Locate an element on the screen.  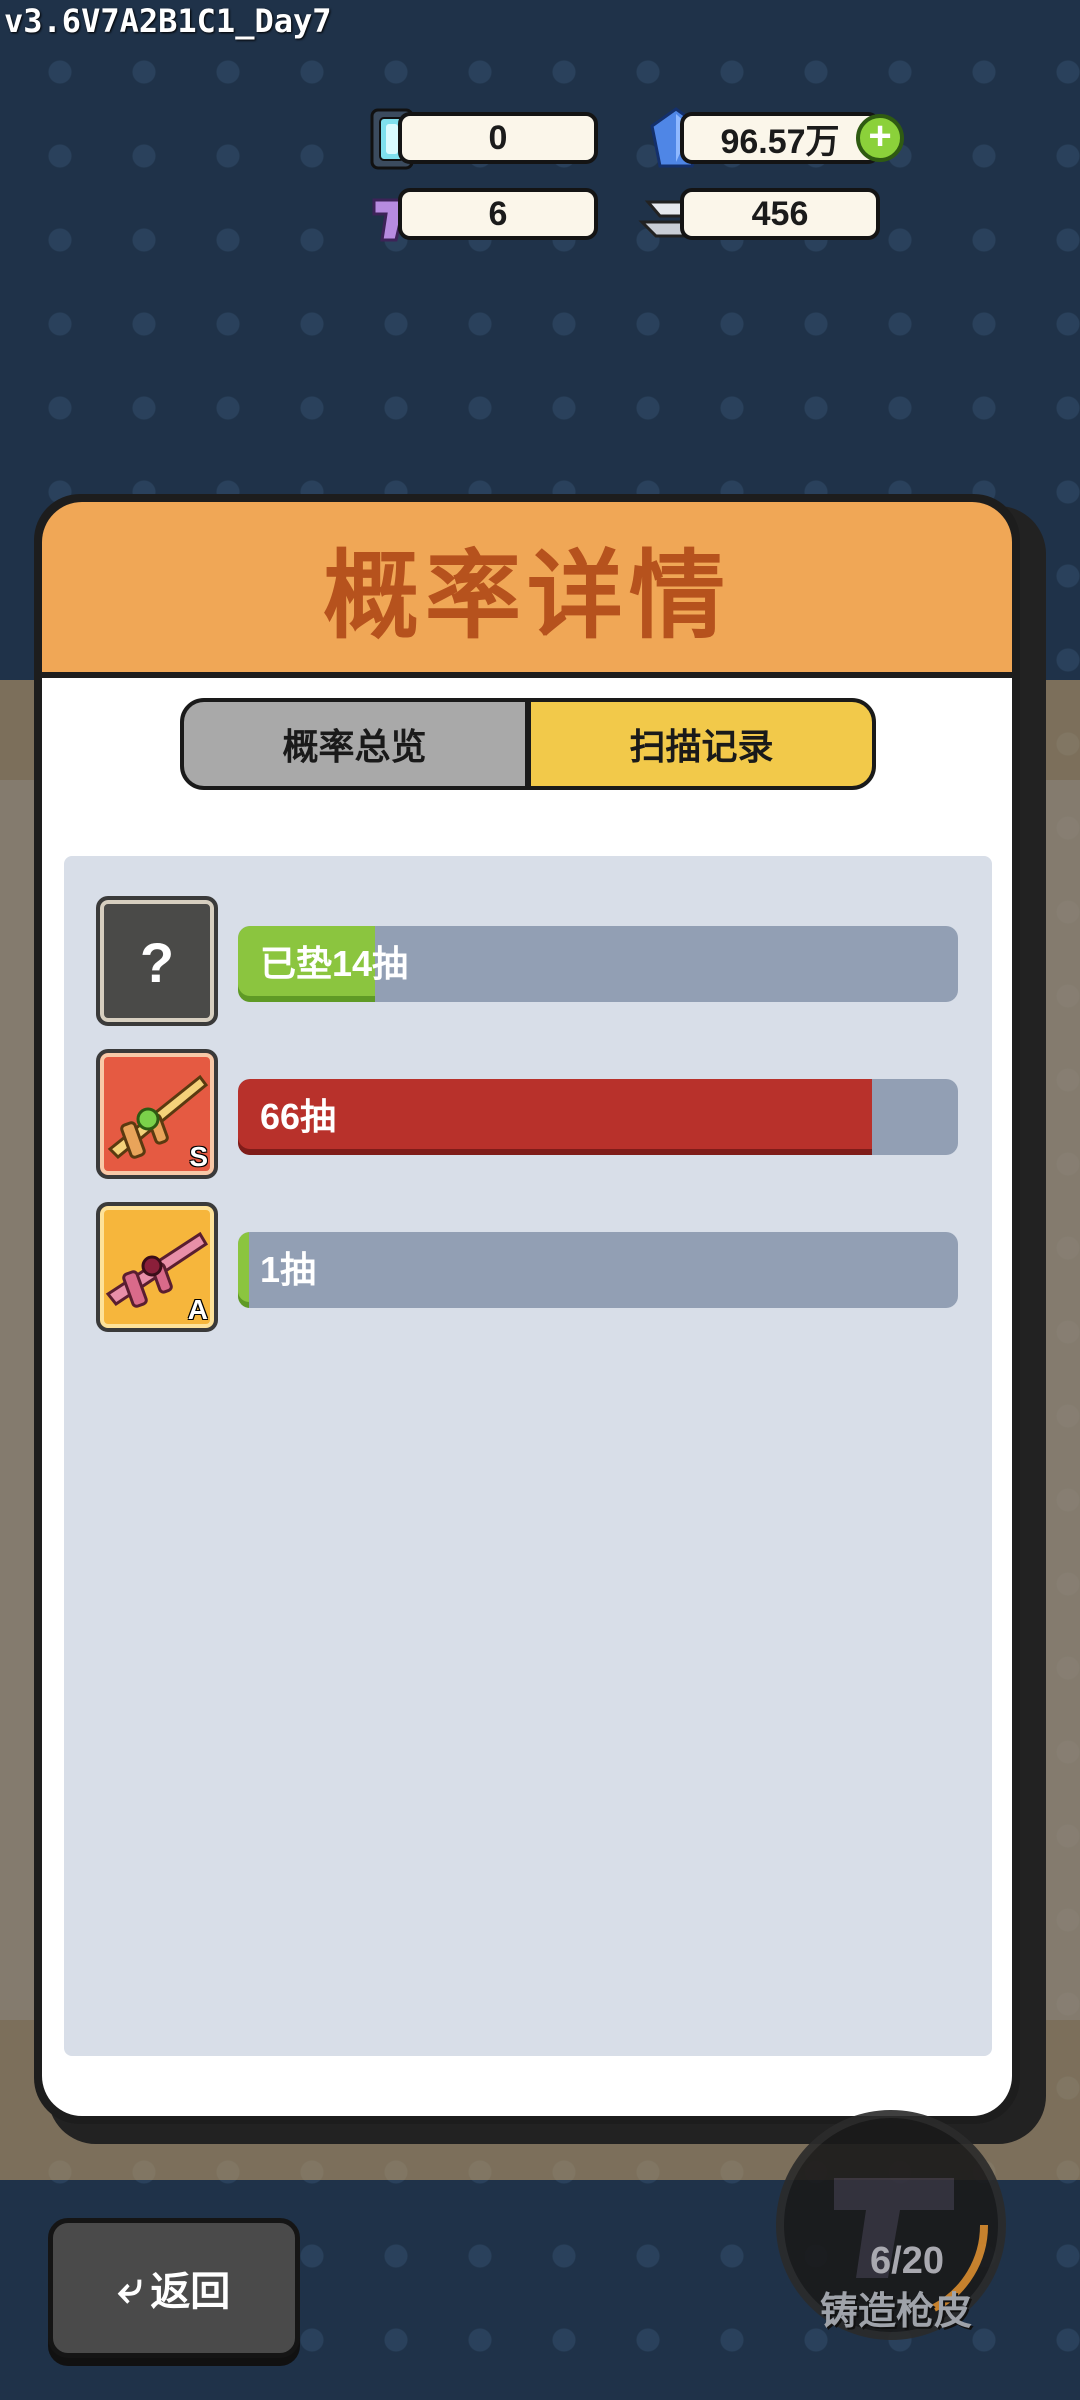
list-item: A 1抽 is located at coordinates (528, 1267).